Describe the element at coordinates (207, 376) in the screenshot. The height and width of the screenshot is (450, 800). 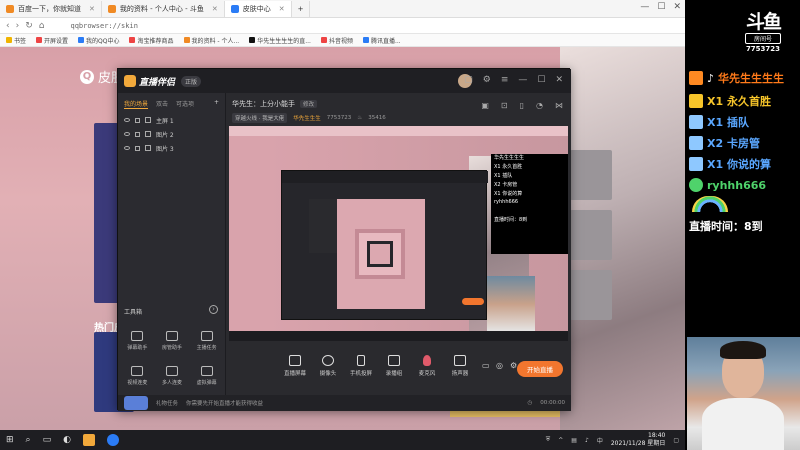
I see `tool-item: 虚拟弹幕` at that location.